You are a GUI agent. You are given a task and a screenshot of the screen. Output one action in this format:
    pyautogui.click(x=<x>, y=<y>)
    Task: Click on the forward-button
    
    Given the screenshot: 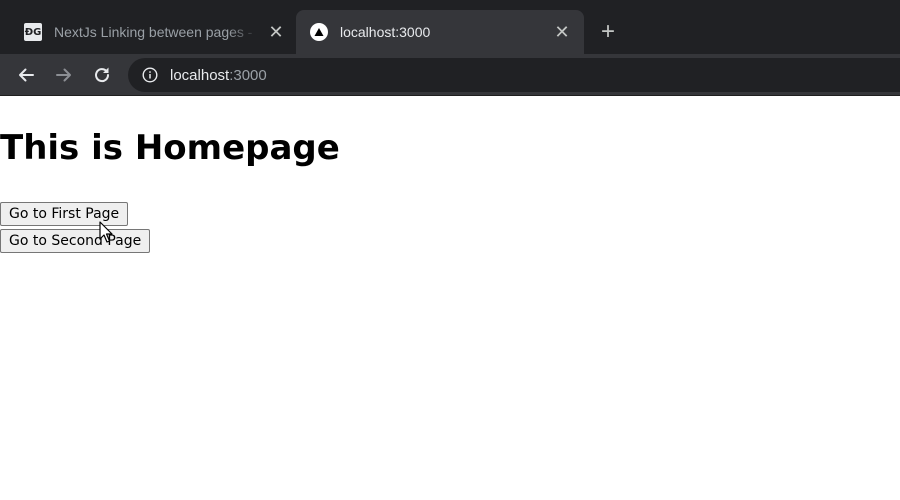 What is the action you would take?
    pyautogui.click(x=64, y=75)
    